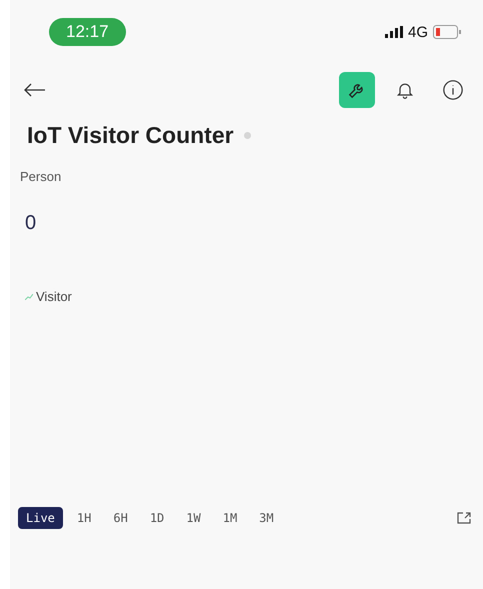 The width and height of the screenshot is (483, 589). I want to click on line-legend-icon, so click(29, 297).